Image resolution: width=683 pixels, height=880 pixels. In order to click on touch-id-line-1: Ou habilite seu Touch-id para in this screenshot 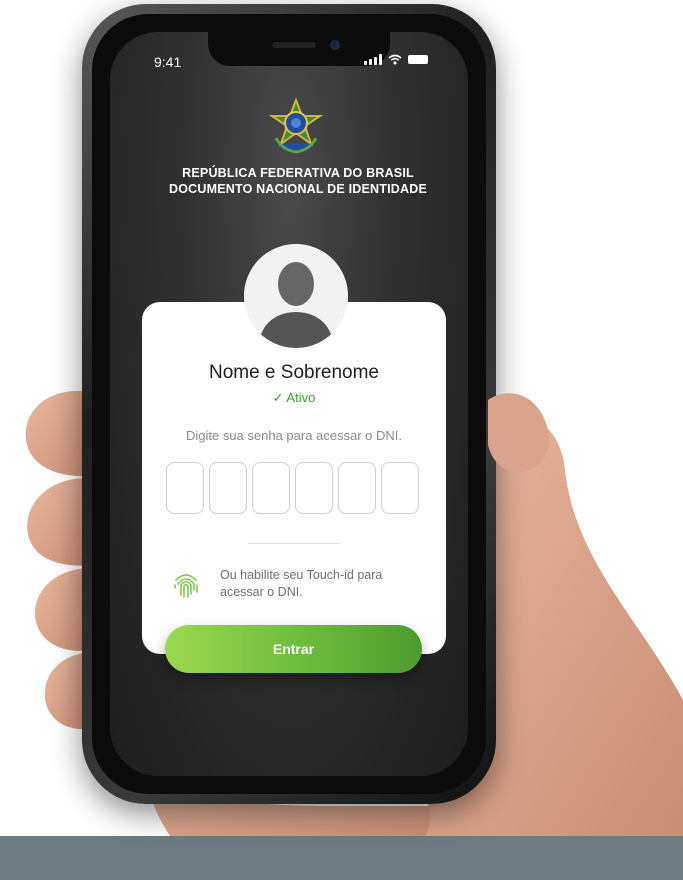, I will do `click(301, 575)`.